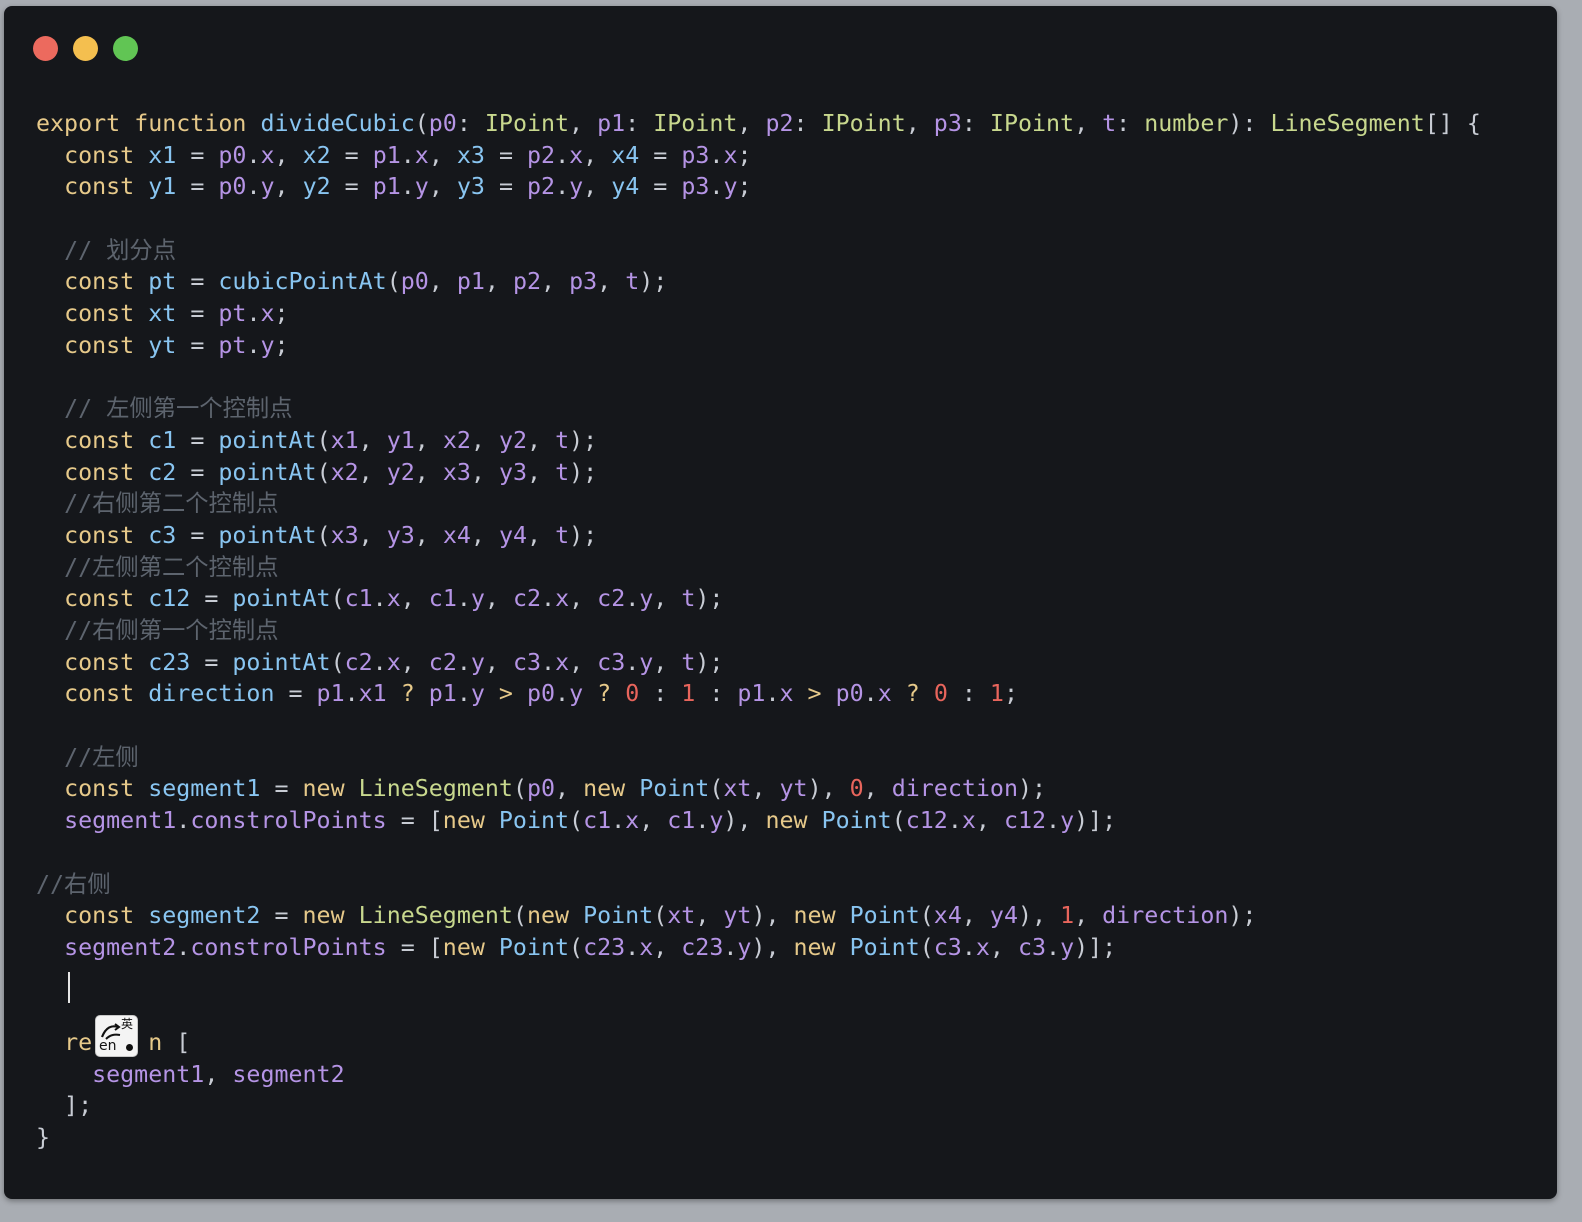 This screenshot has width=1582, height=1222. Describe the element at coordinates (316, 187) in the screenshot. I see `code-token: y2` at that location.